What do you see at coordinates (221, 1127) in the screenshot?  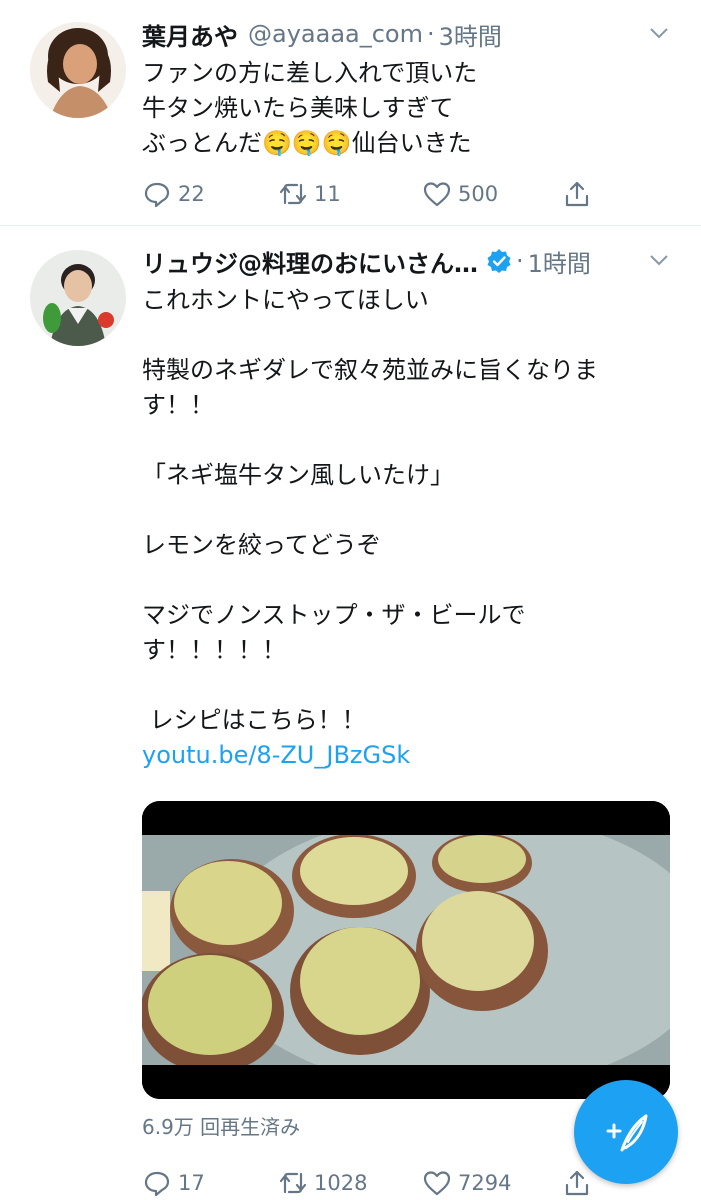 I see `view-count: 6.9万 回再生済み` at bounding box center [221, 1127].